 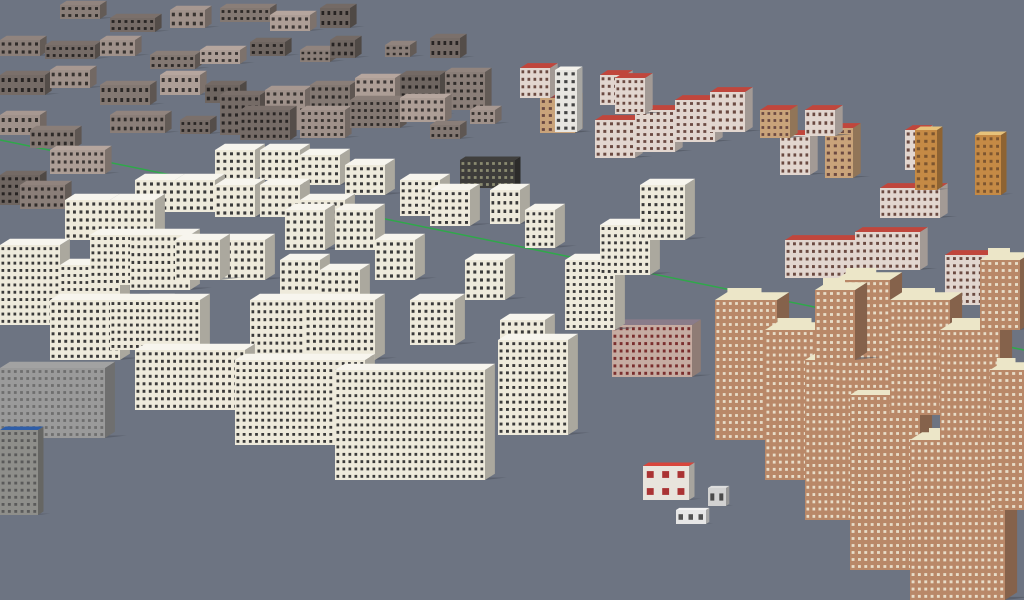 What do you see at coordinates (695, 515) in the screenshot?
I see `small-truck` at bounding box center [695, 515].